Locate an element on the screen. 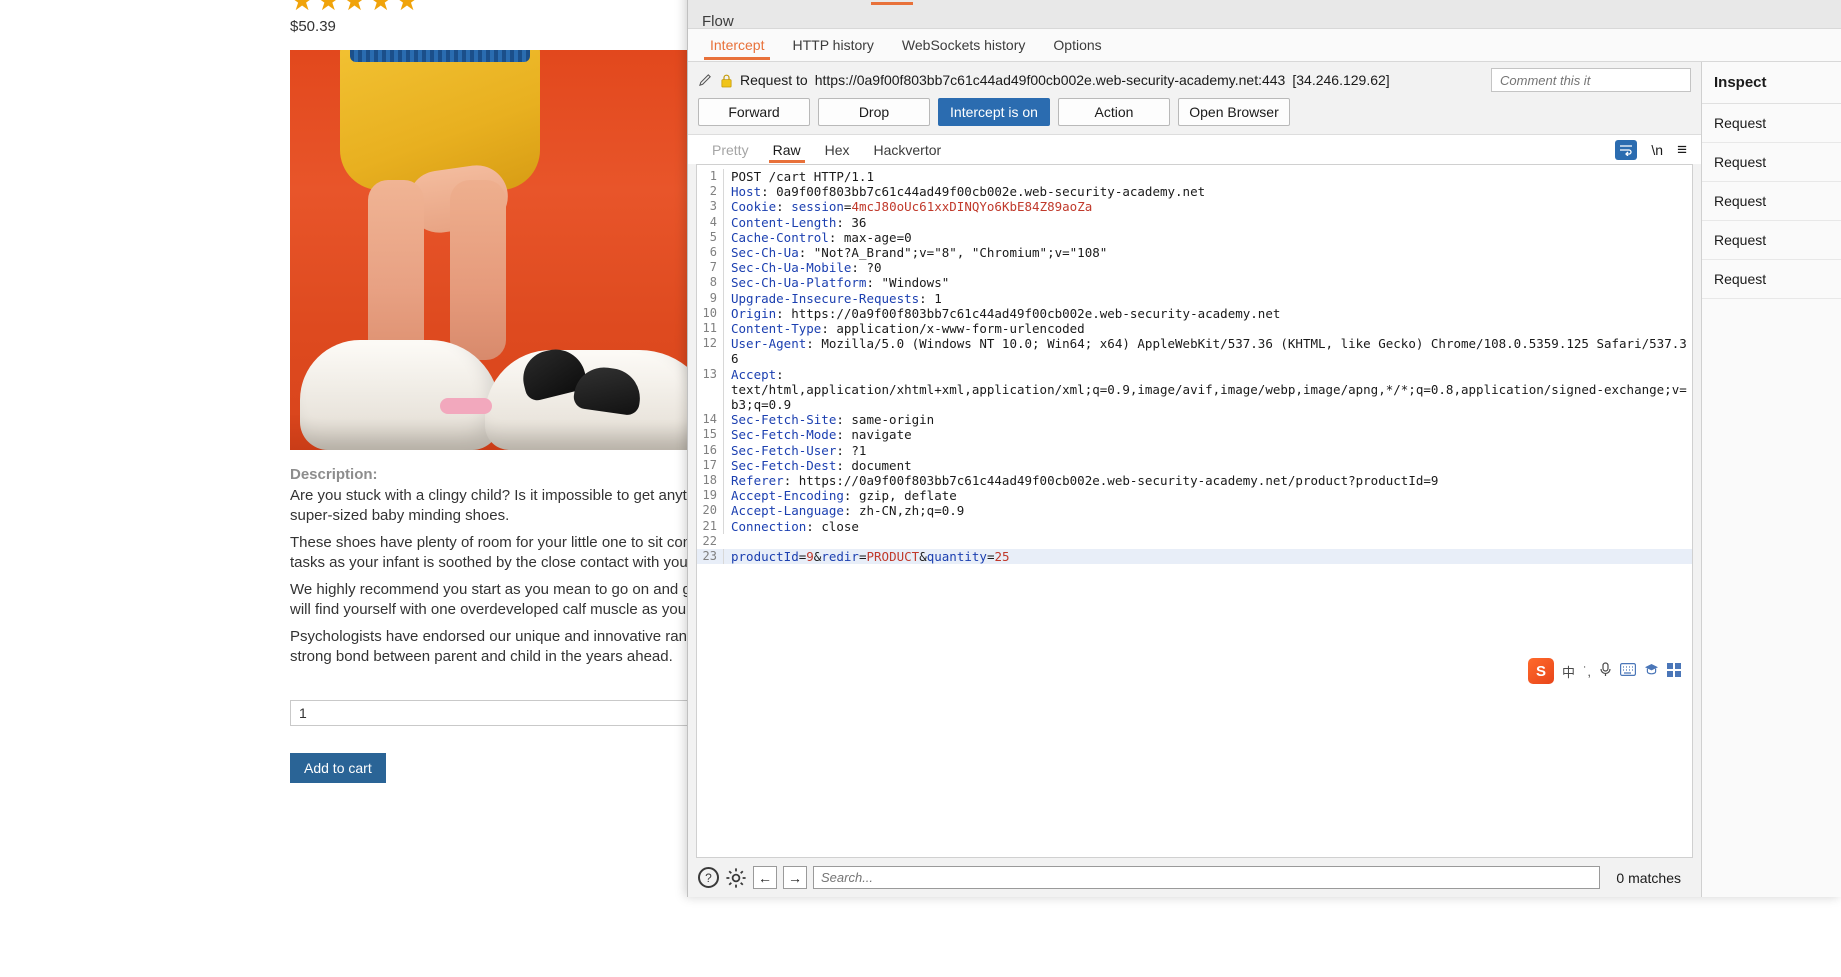  comment-input is located at coordinates (1591, 80).